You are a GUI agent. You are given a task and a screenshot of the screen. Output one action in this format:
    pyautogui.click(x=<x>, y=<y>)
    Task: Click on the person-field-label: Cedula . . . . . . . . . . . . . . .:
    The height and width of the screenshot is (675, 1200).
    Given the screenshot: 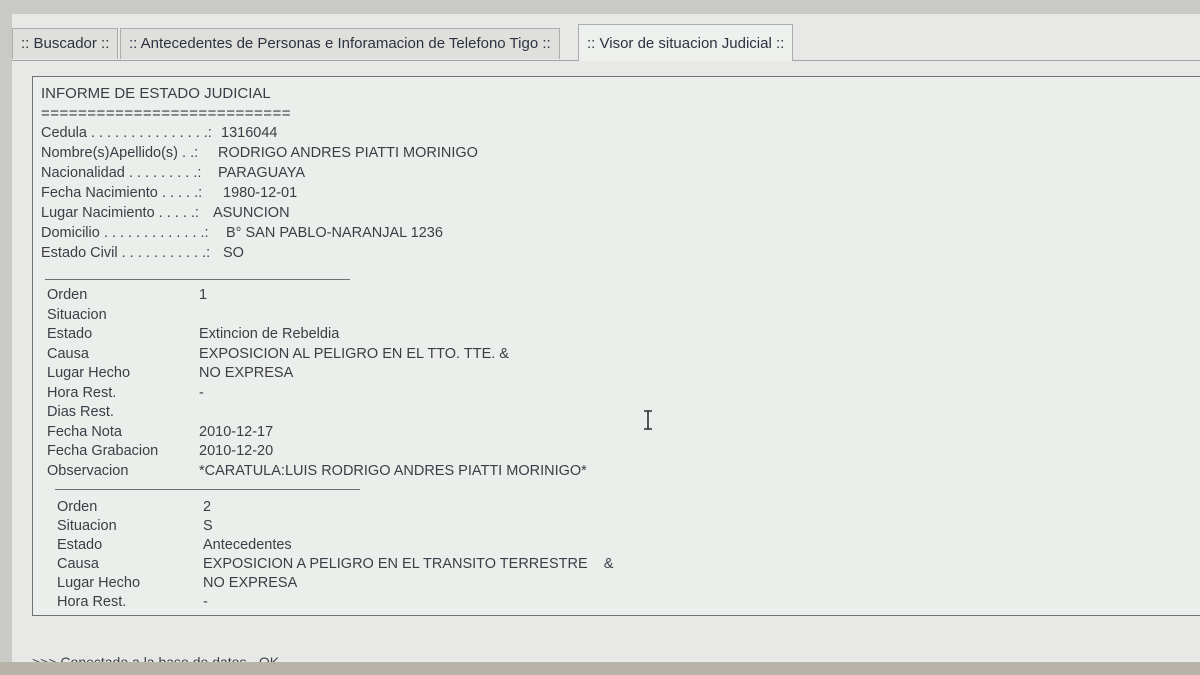 What is the action you would take?
    pyautogui.click(x=126, y=133)
    